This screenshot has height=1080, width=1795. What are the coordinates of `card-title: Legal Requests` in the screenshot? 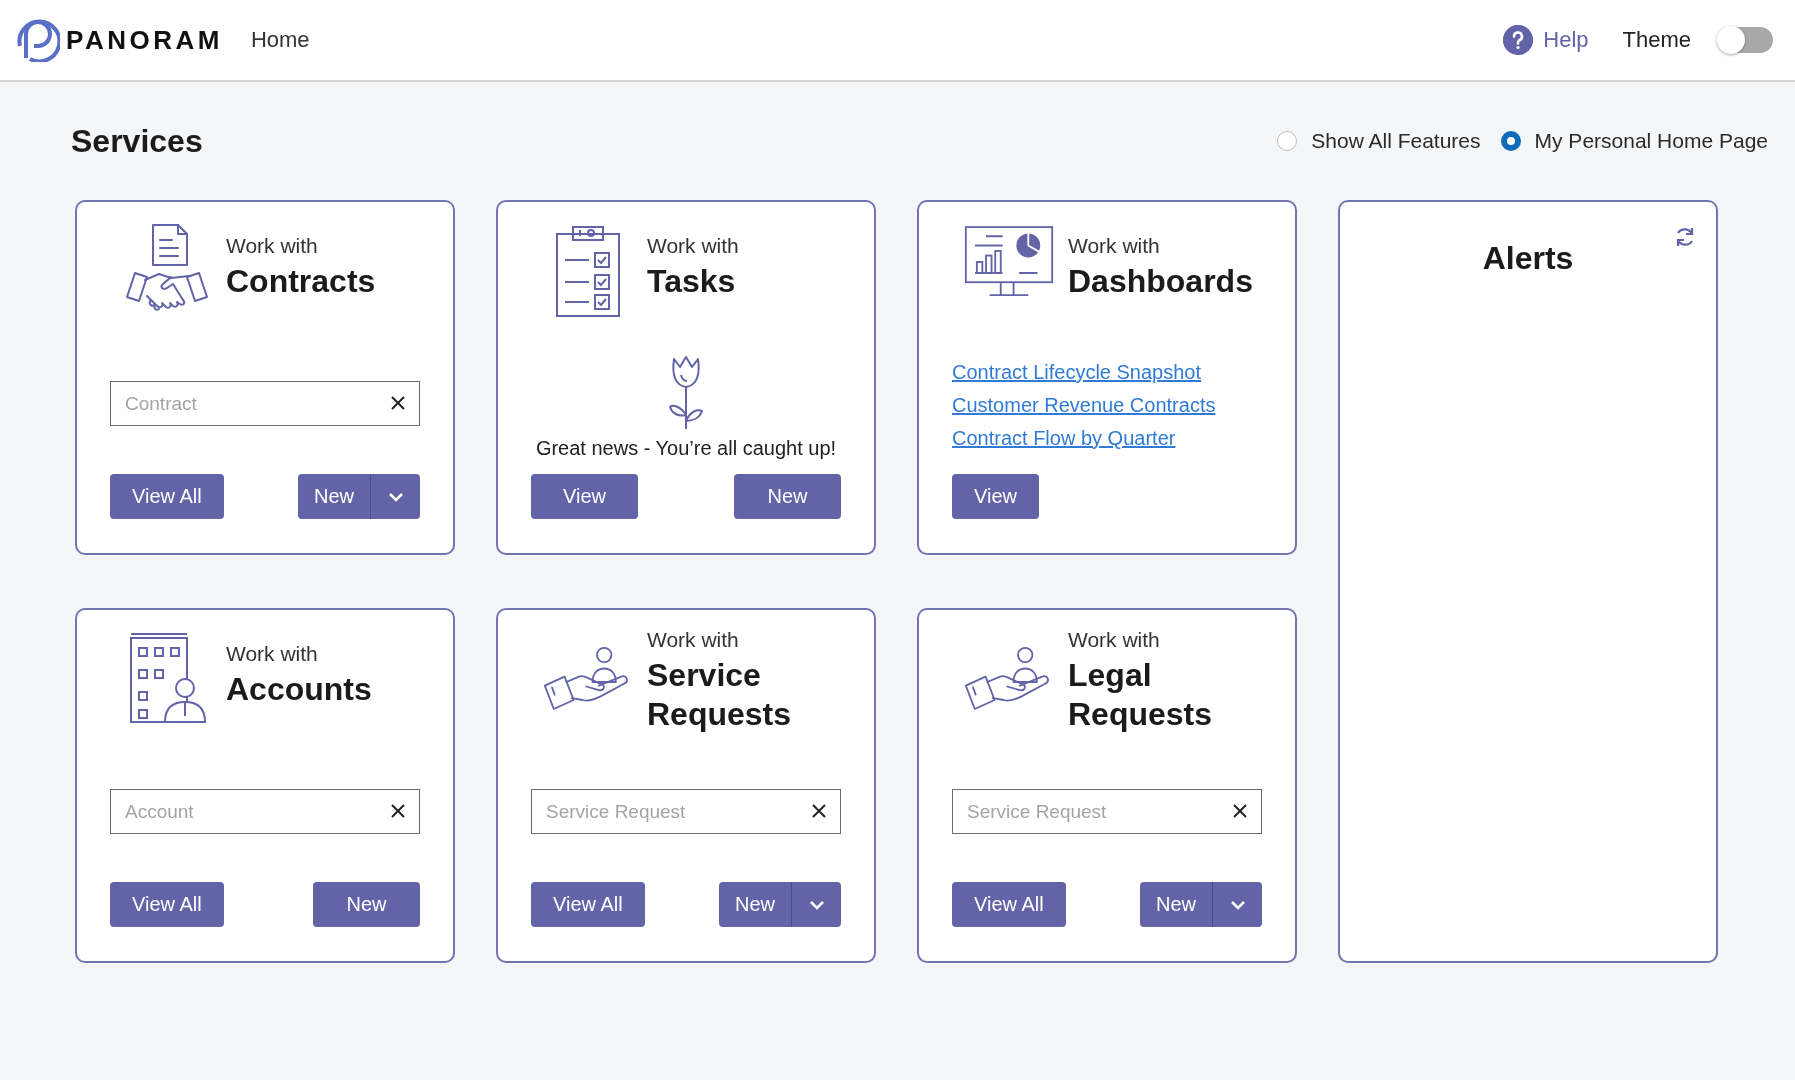 It's located at (1141, 695).